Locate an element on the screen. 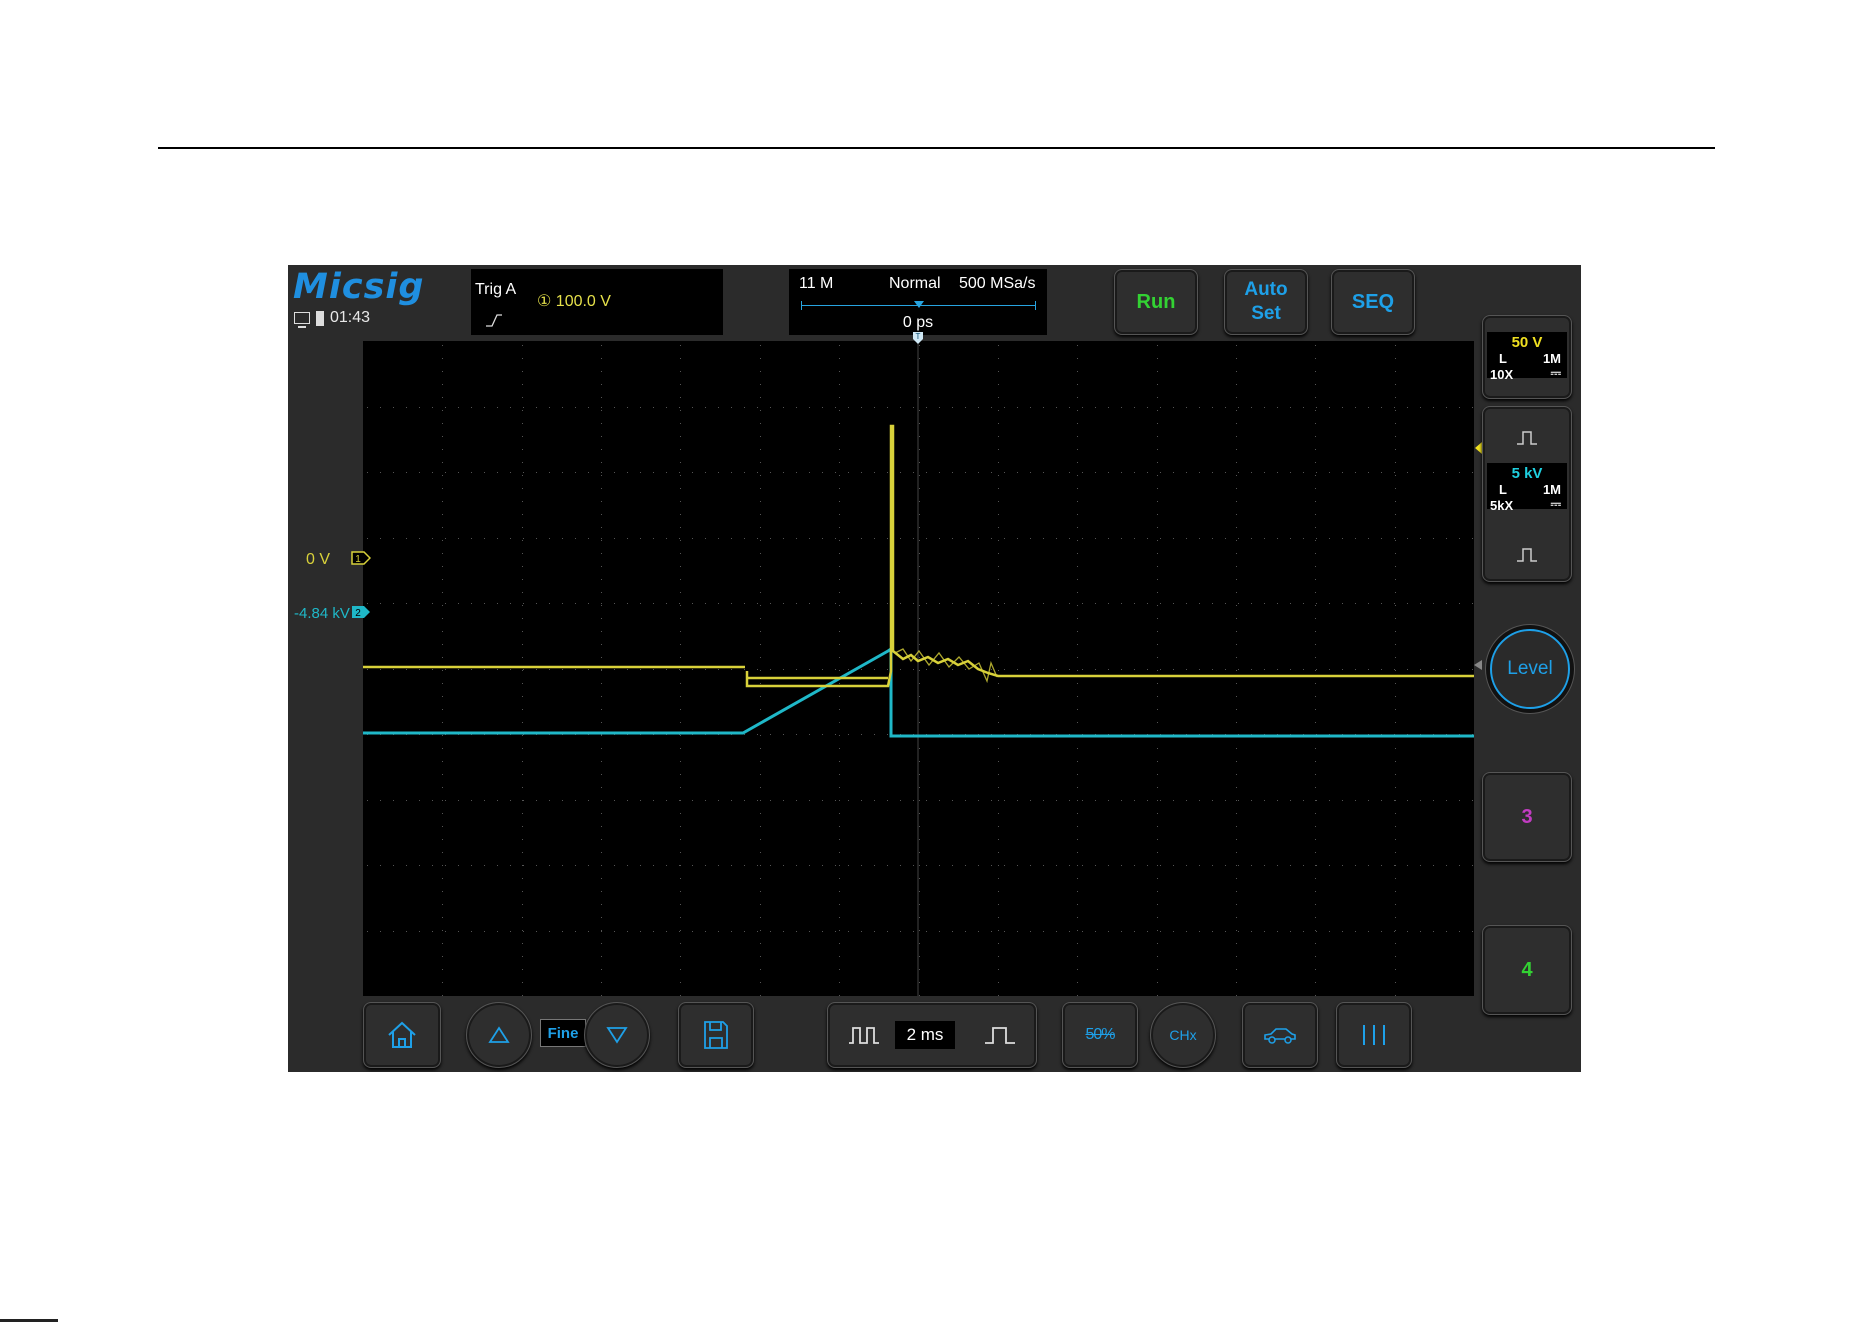  timebase-panel: 11 M Normal 500 MSa/s 0 ps is located at coordinates (918, 302).